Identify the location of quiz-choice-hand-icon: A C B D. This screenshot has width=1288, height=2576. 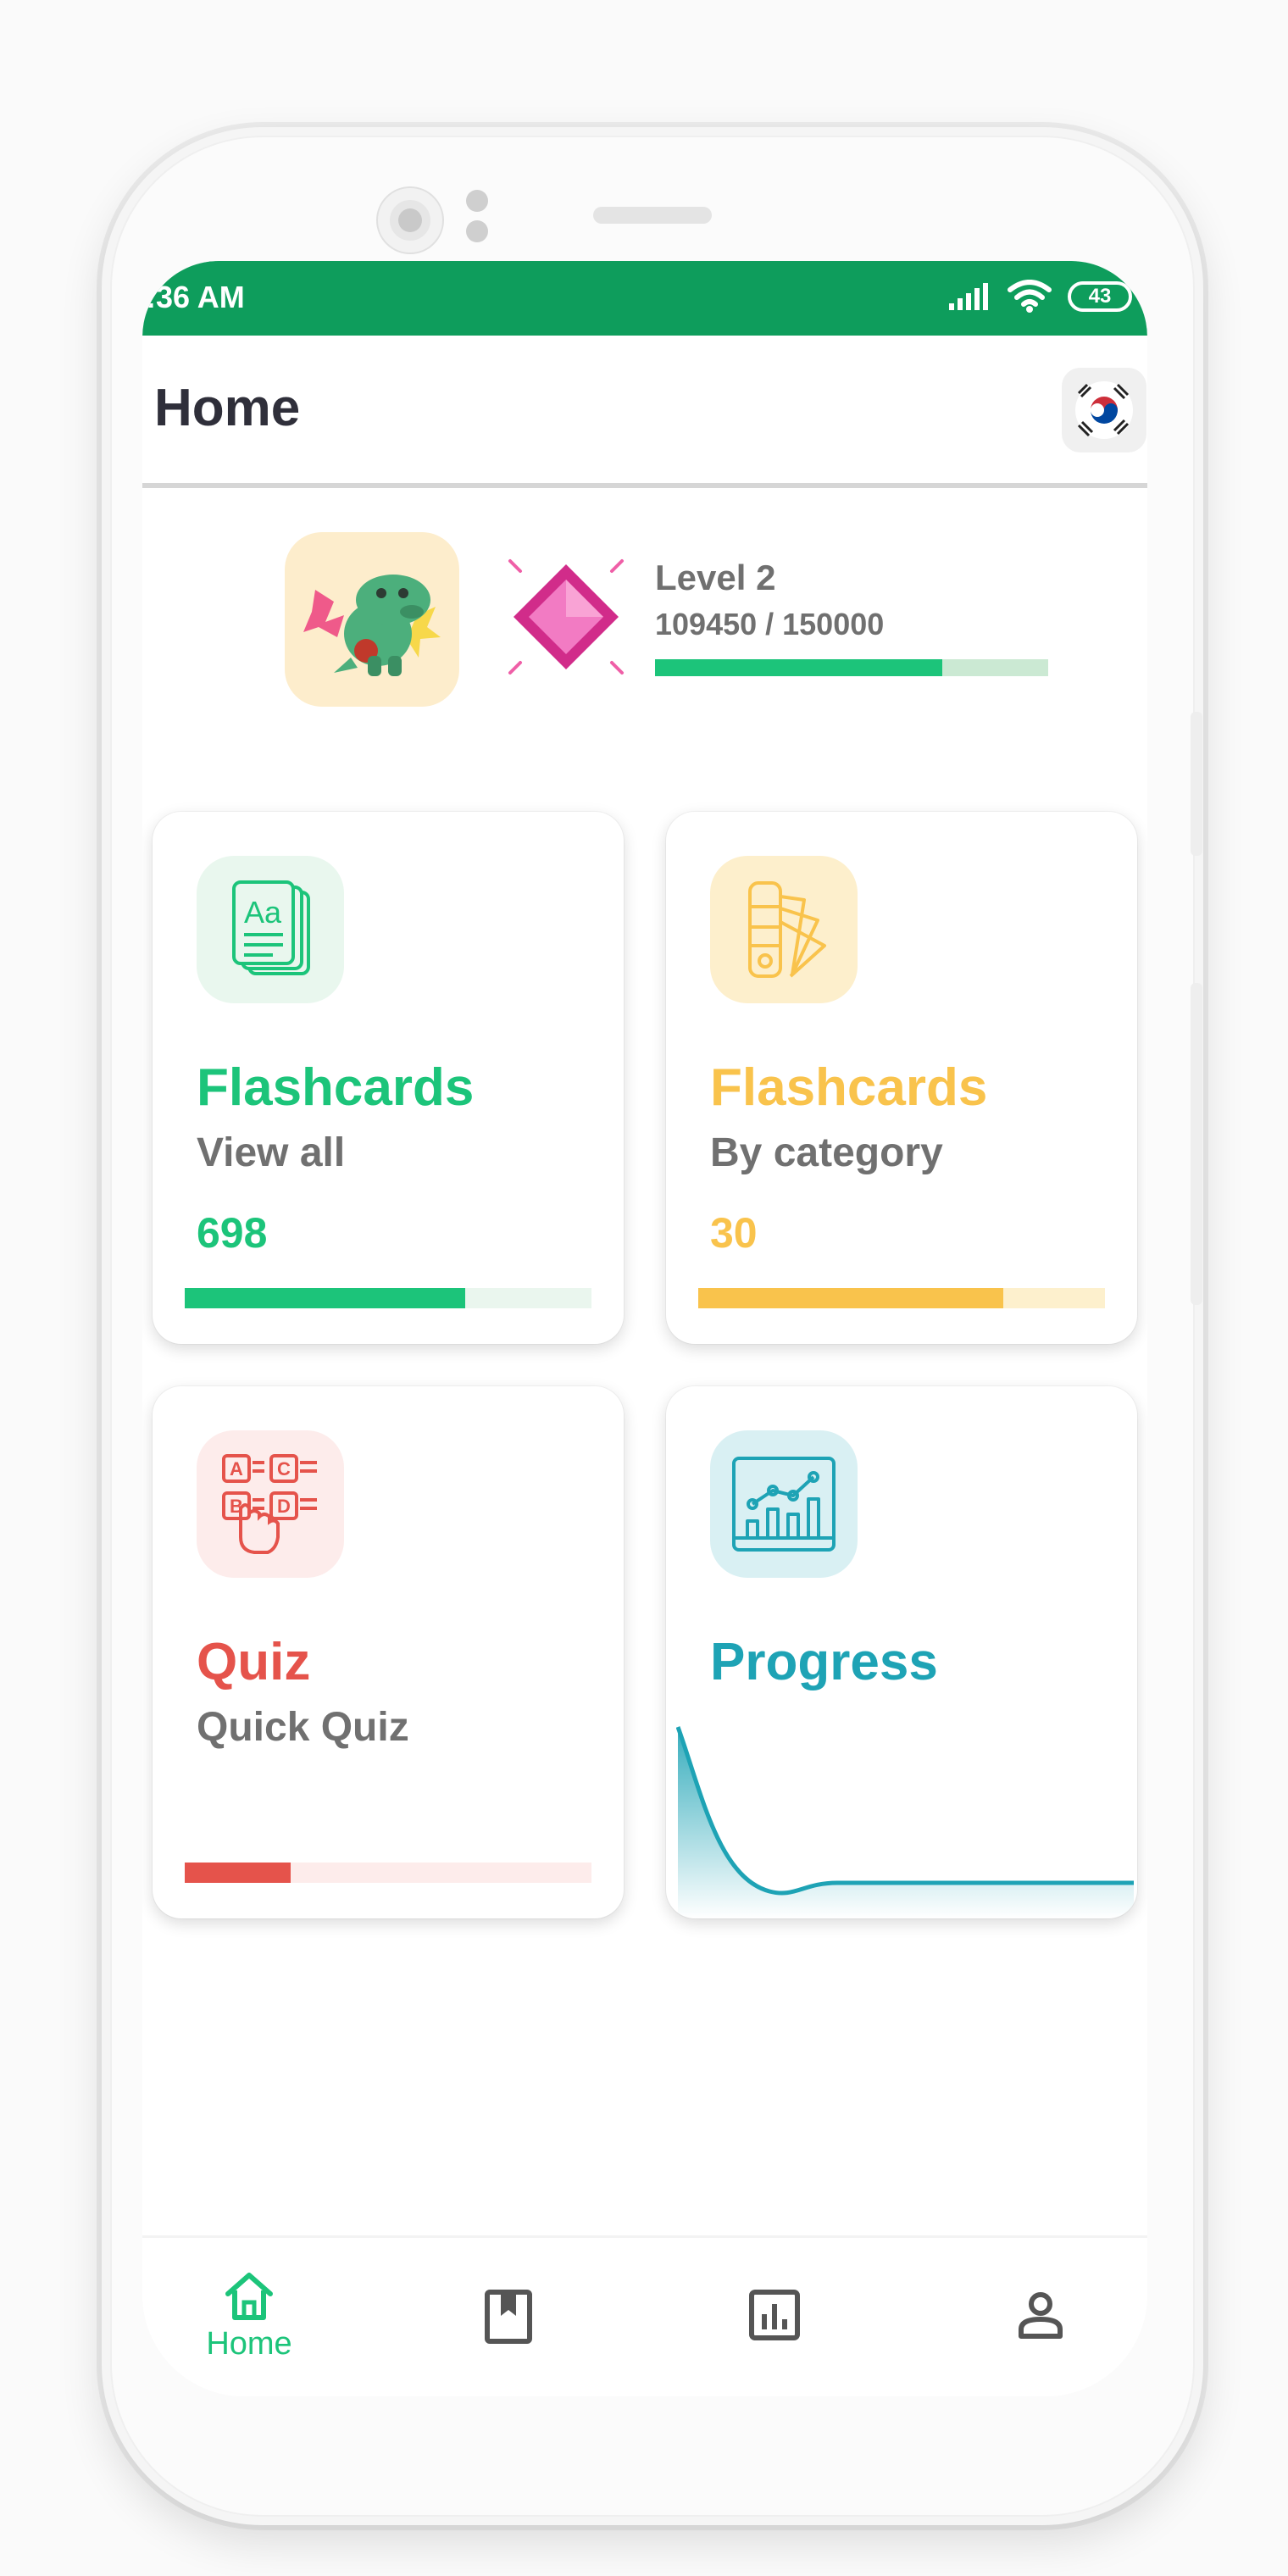
(269, 1504).